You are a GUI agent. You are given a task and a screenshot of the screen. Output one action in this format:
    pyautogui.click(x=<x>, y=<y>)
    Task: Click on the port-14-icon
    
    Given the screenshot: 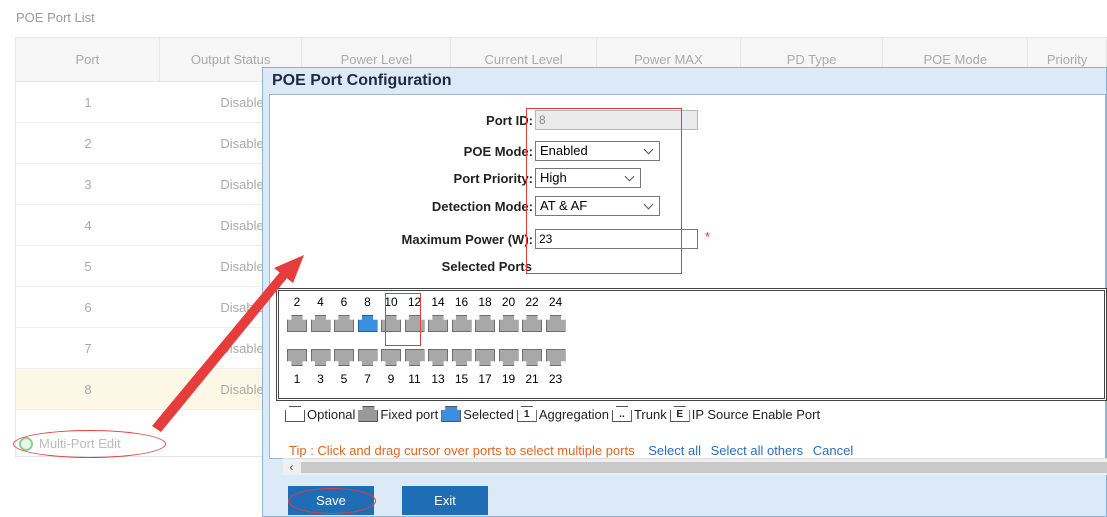 What is the action you would take?
    pyautogui.click(x=438, y=323)
    